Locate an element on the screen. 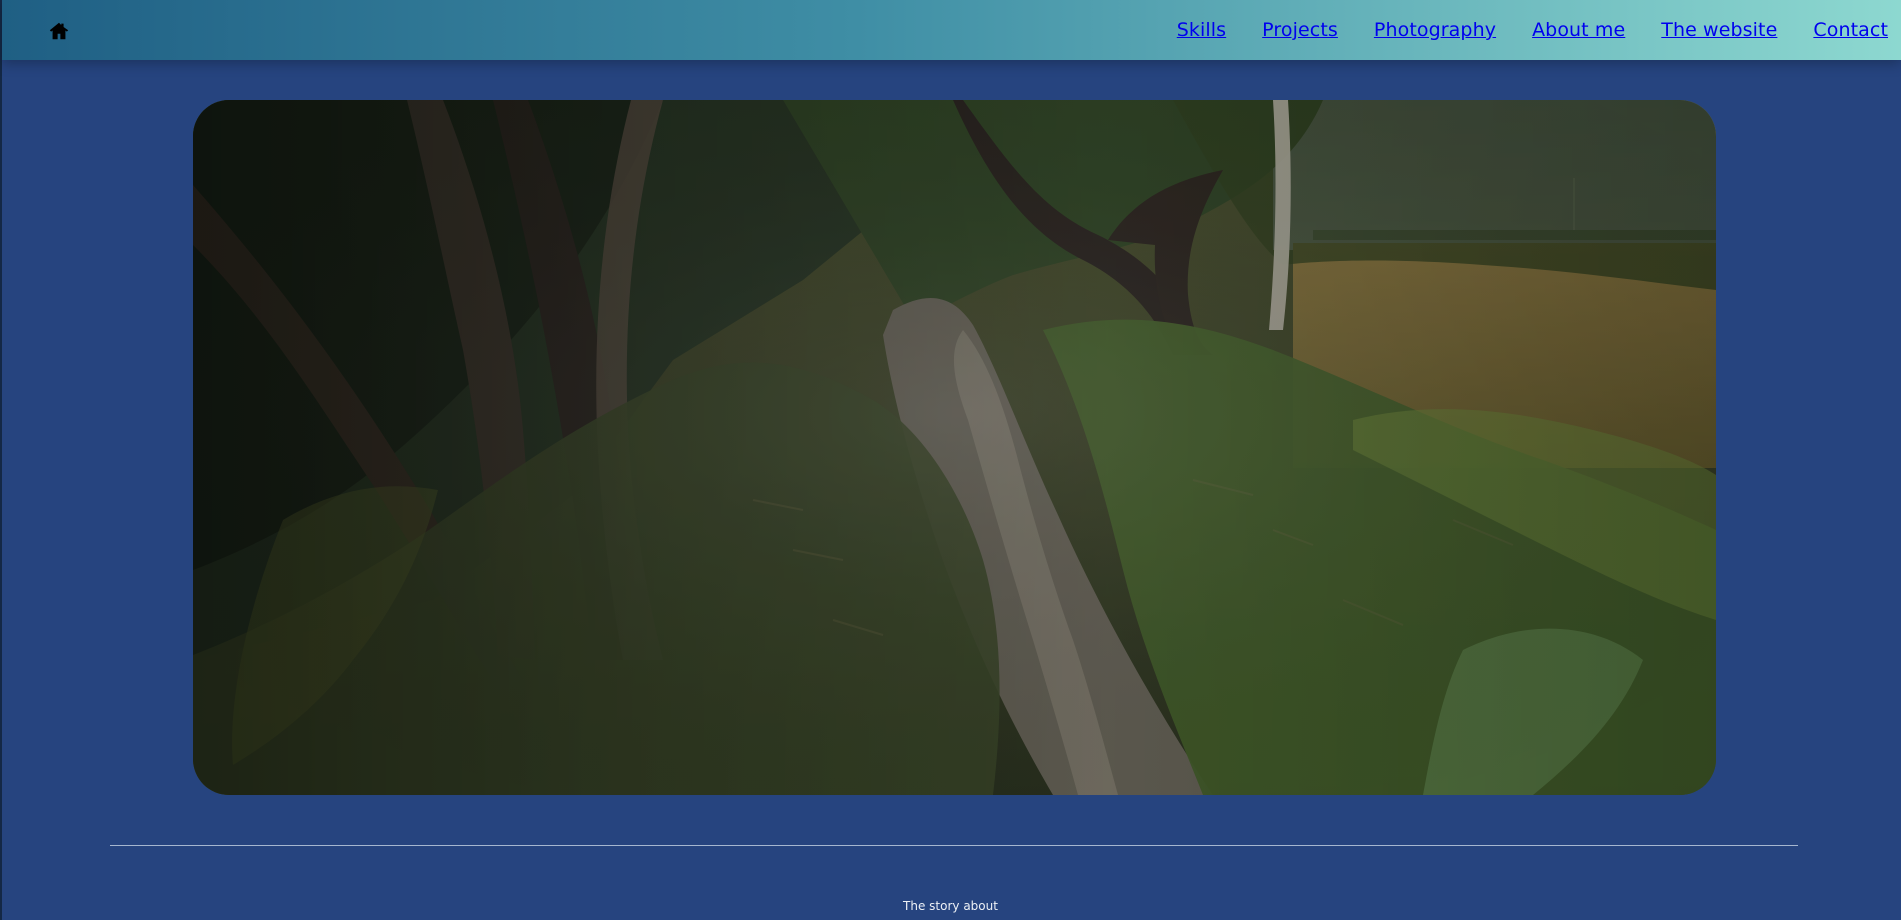 Image resolution: width=1901 pixels, height=920 pixels. nav-skills: Skills is located at coordinates (1201, 30).